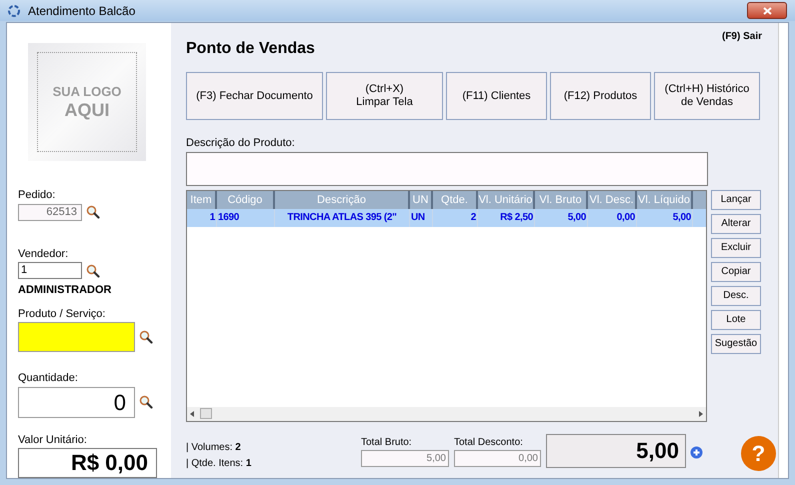  What do you see at coordinates (612, 217) in the screenshot?
I see `table-cell: 0,00` at bounding box center [612, 217].